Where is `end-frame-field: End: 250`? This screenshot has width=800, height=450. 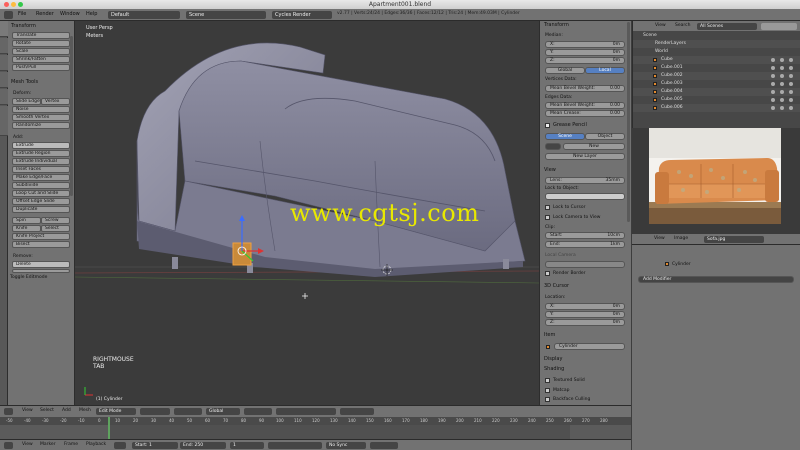 end-frame-field: End: 250 is located at coordinates (203, 445).